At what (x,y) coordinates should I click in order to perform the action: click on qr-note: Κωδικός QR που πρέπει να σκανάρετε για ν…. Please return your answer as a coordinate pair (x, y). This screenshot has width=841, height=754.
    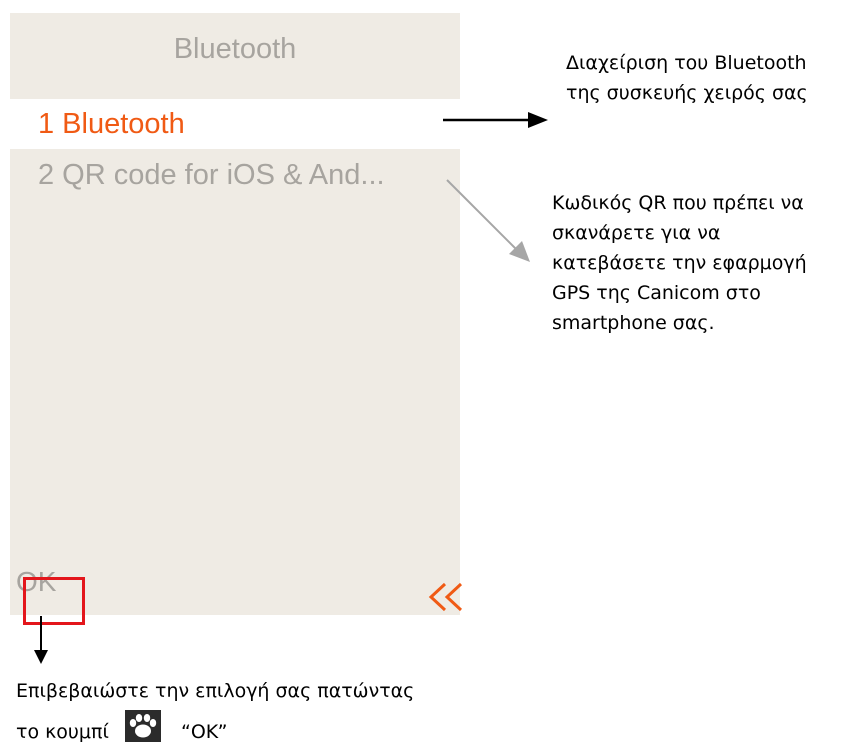
    Looking at the image, I should click on (679, 263).